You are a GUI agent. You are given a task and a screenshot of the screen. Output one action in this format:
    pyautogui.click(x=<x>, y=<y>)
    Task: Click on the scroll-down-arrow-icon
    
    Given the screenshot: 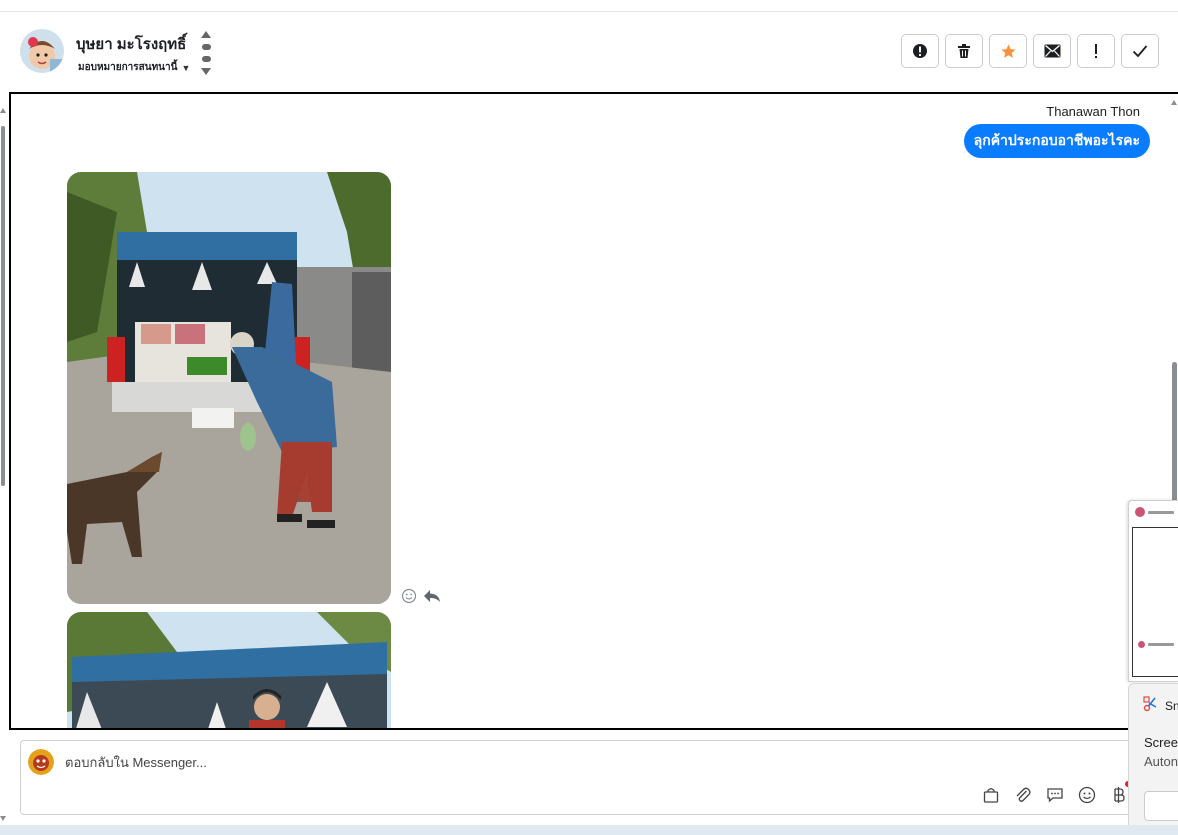 What is the action you would take?
    pyautogui.click(x=3, y=818)
    